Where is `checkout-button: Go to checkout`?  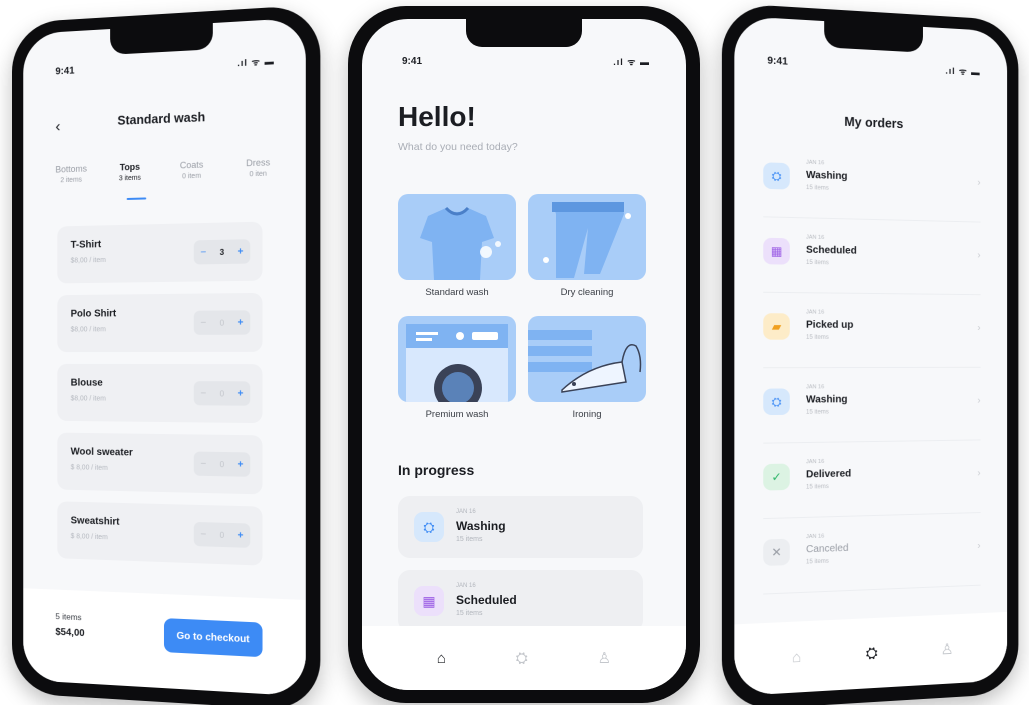
checkout-button: Go to checkout is located at coordinates (213, 638).